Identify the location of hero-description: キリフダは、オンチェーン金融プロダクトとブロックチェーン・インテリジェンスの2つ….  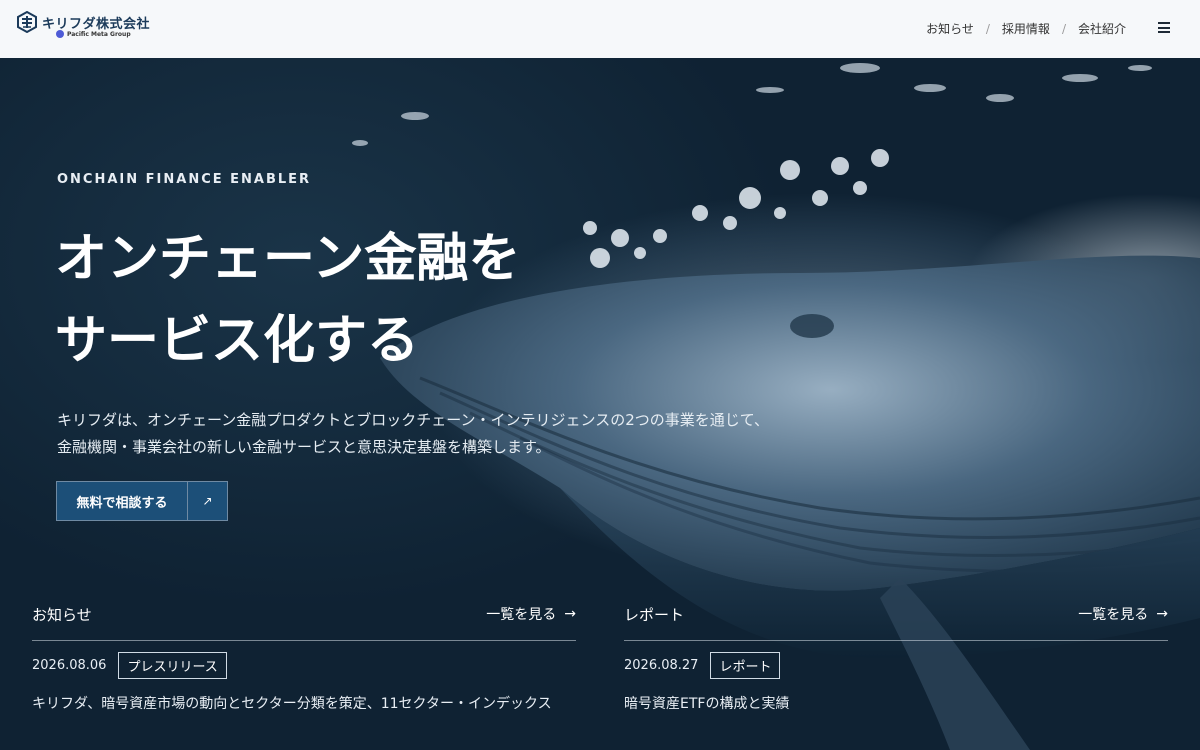
(413, 434).